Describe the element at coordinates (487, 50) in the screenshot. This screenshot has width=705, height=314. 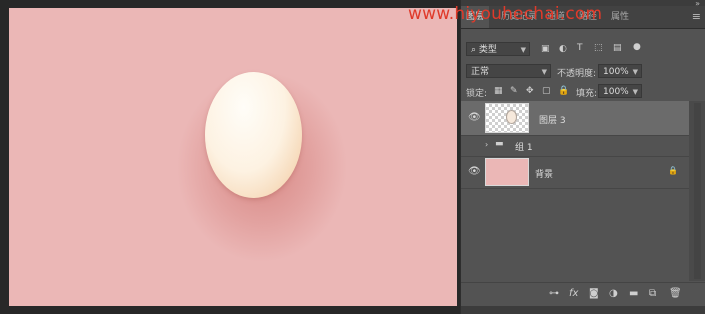
I see `filter-kind-label: 类型` at that location.